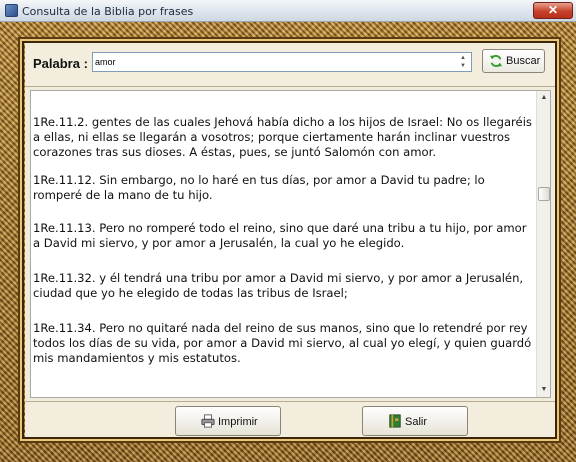 This screenshot has height=462, width=576. I want to click on search-button: Buscar, so click(513, 61).